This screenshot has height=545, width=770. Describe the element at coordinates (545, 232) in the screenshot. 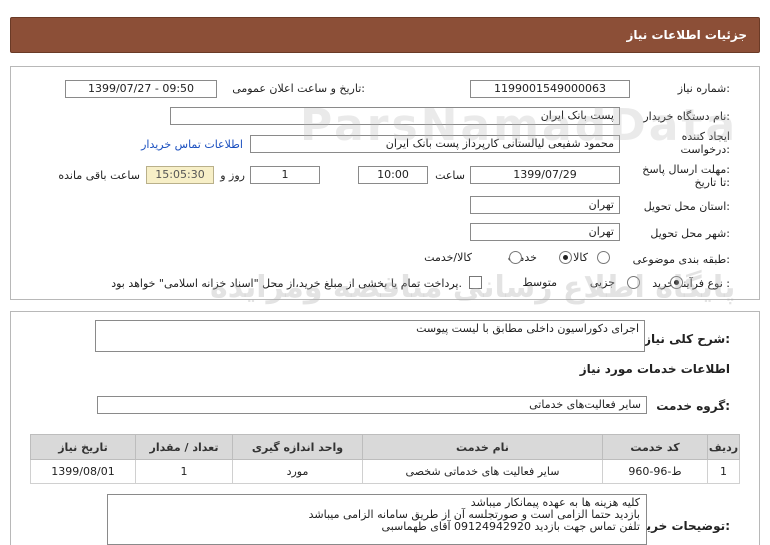

I see `city-field: تهران` at that location.